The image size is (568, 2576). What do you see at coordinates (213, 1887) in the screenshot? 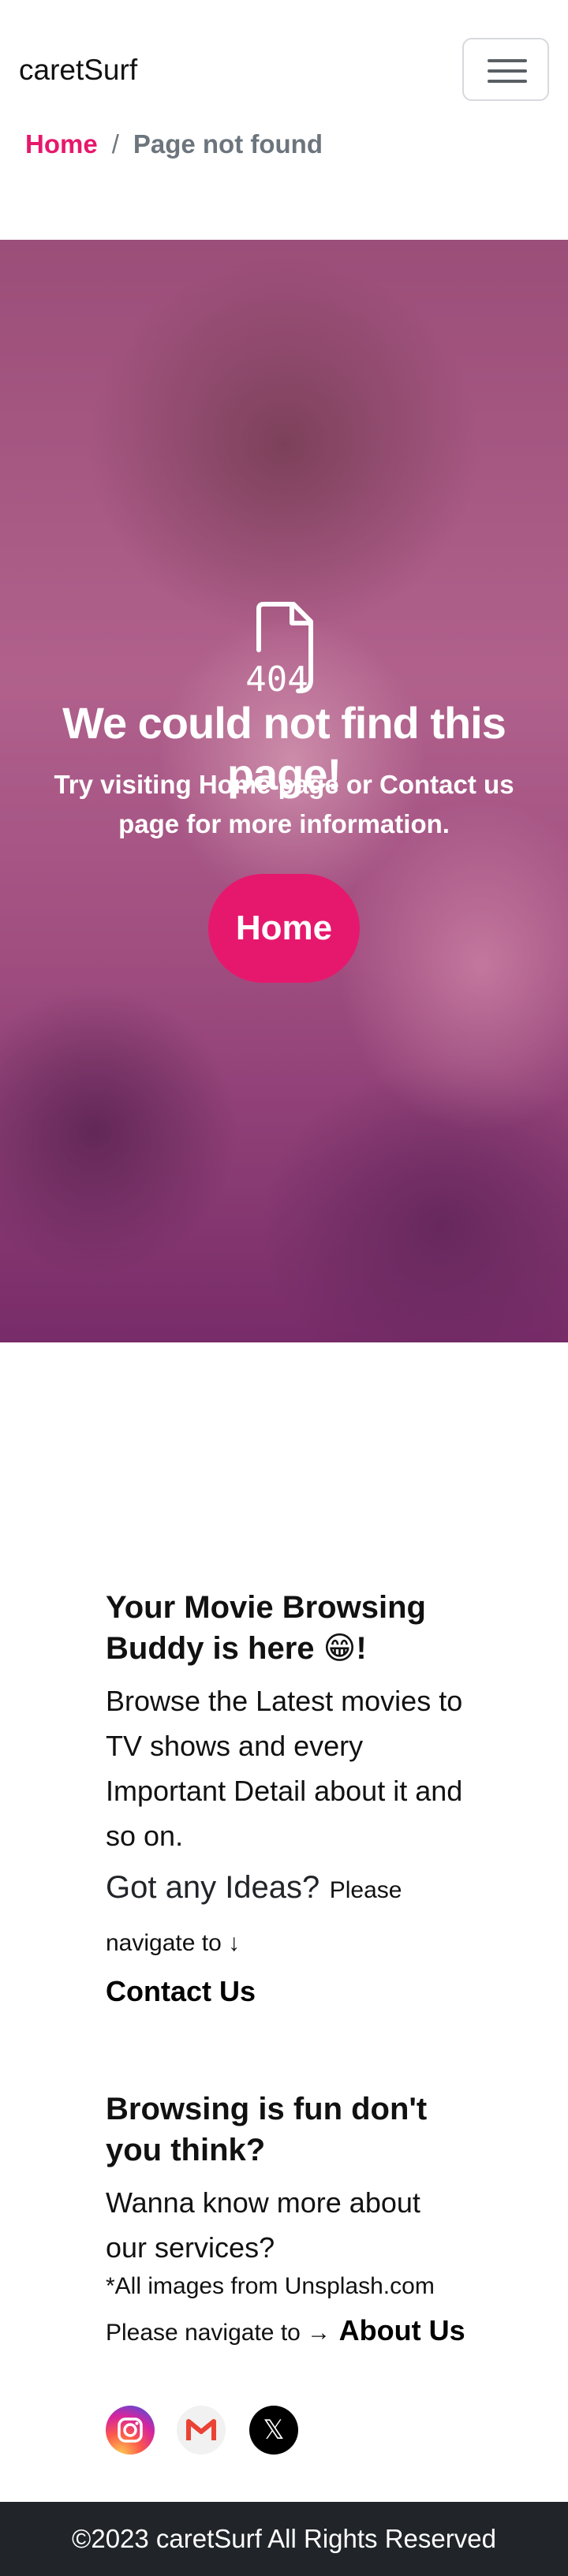
I see `footer-ideas-heading: Got any Ideas?` at bounding box center [213, 1887].